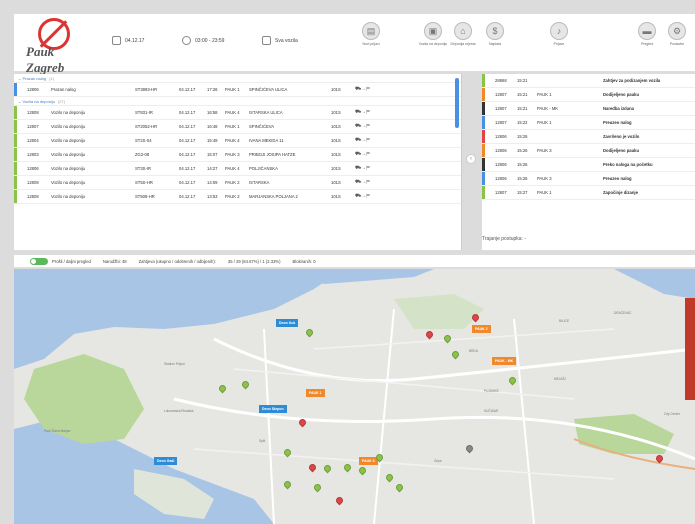  Describe the element at coordinates (588, 109) in the screenshot. I see `event-row: 12807 15:21 PAUK - MK Naredba izdana` at that location.